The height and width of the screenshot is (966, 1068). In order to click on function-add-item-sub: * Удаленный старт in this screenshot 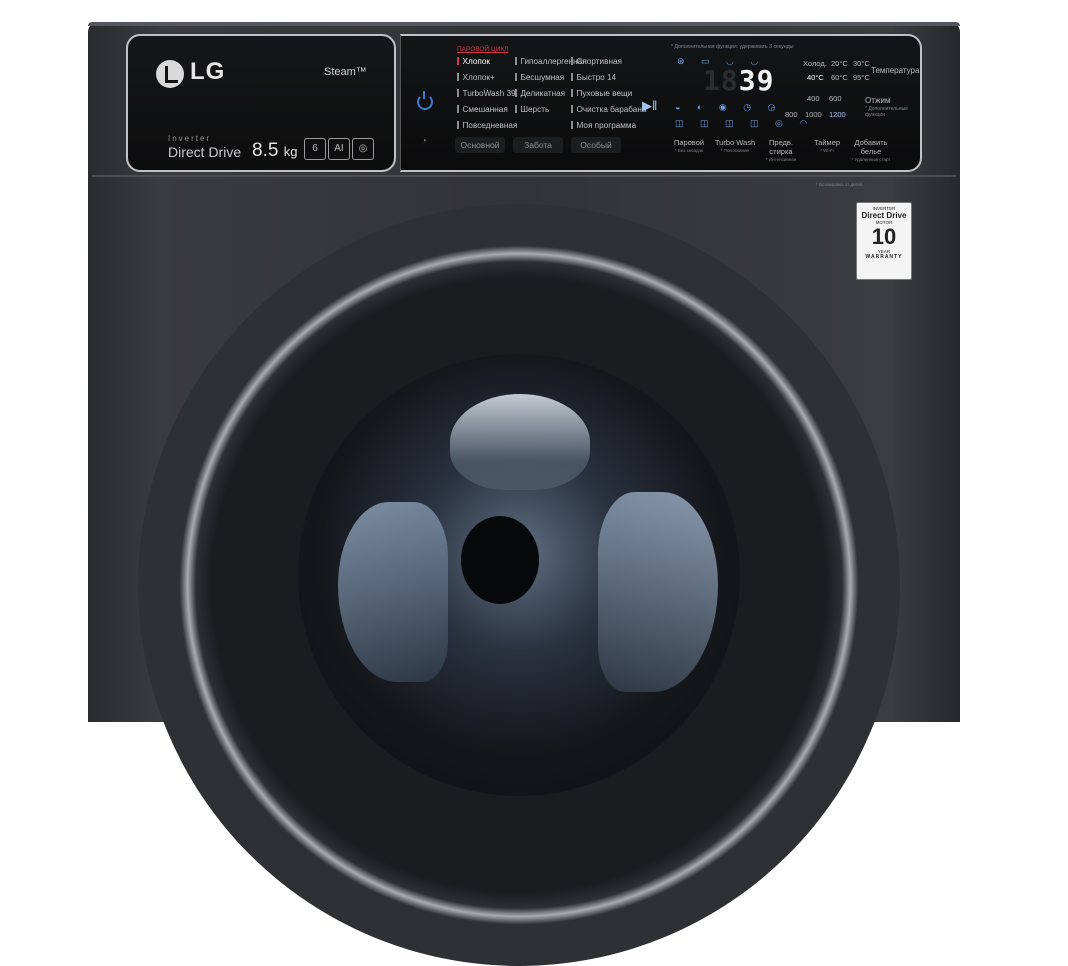, I will do `click(871, 159)`.